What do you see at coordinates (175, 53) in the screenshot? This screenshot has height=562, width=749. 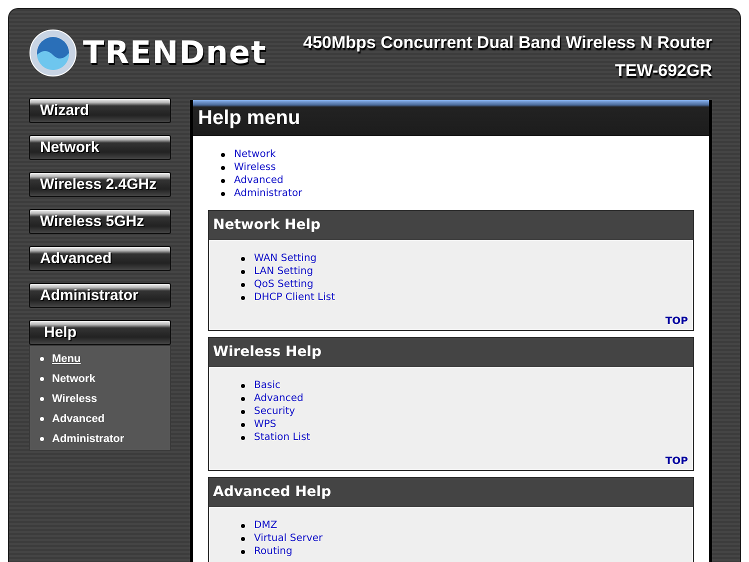 I see `brand-logo-text: TRENDnet` at bounding box center [175, 53].